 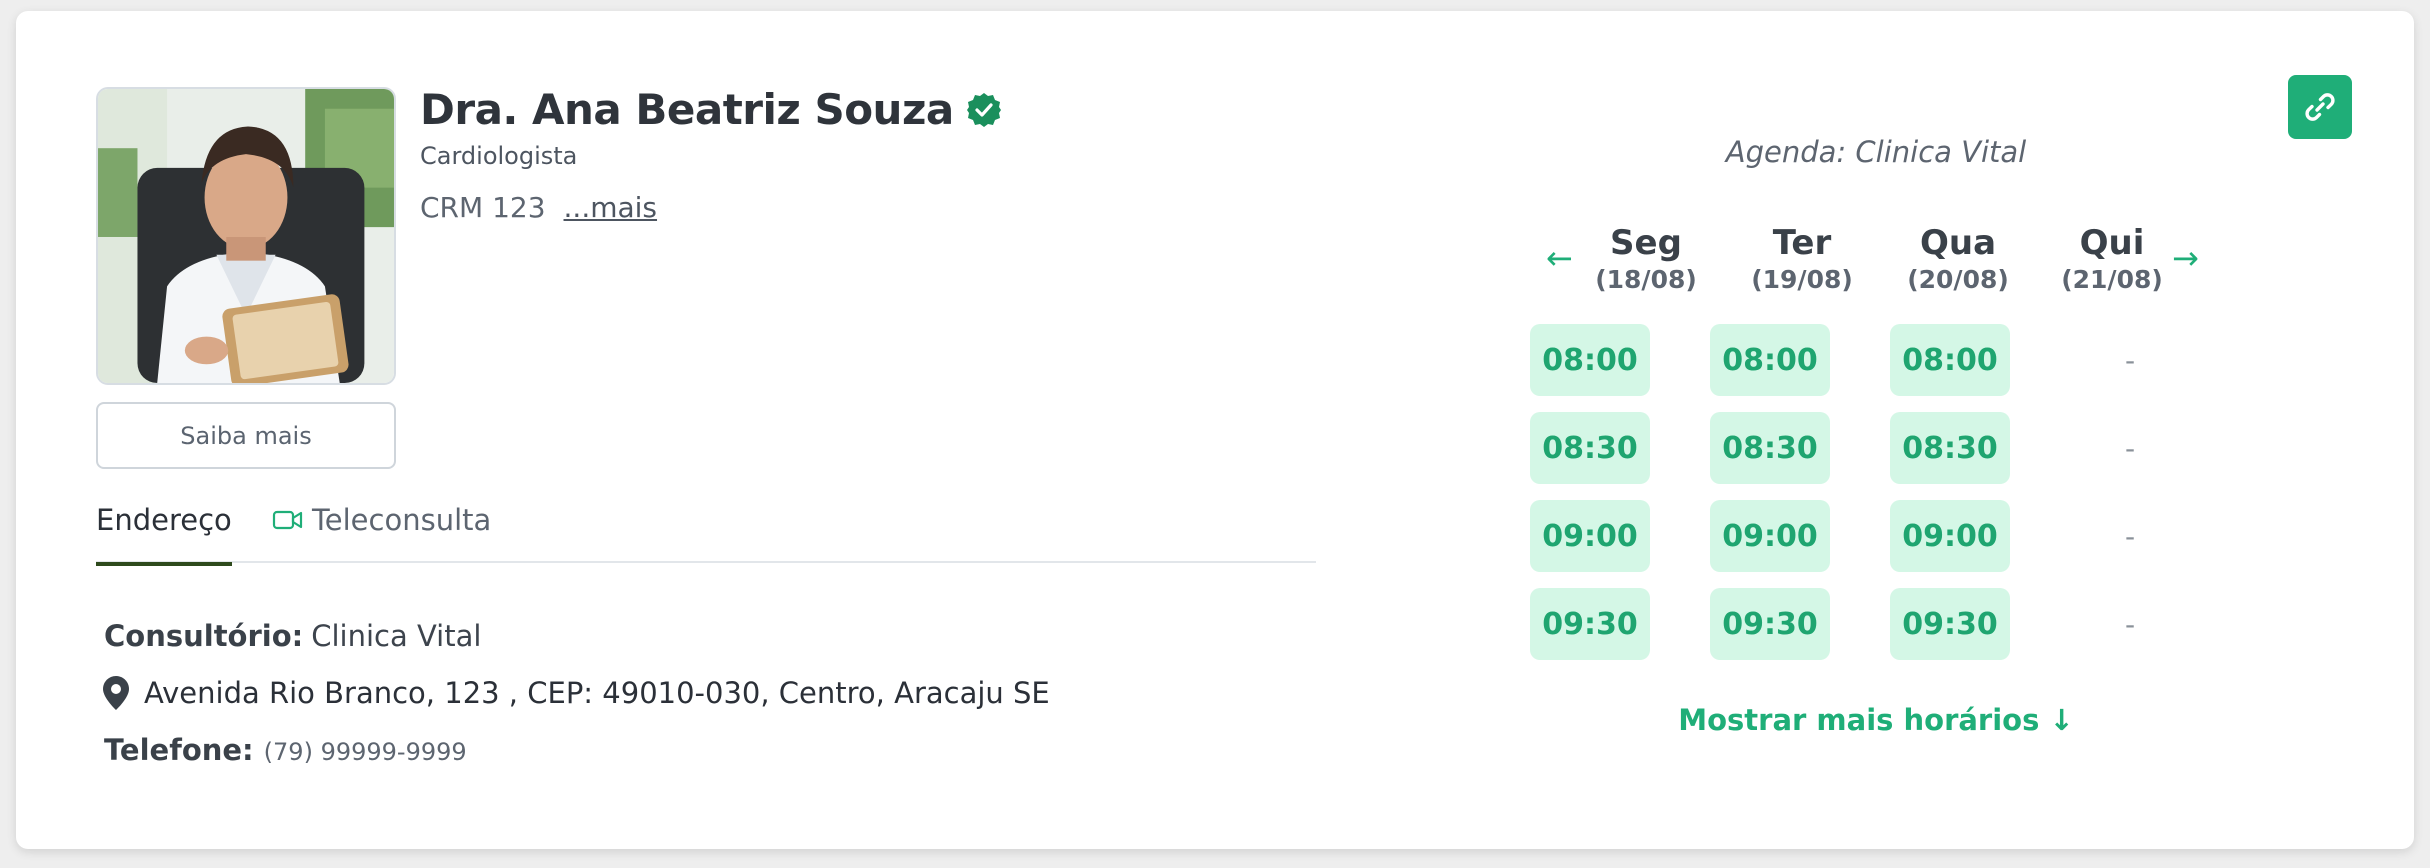 What do you see at coordinates (611, 207) in the screenshot?
I see `more-info-link: ...mais` at bounding box center [611, 207].